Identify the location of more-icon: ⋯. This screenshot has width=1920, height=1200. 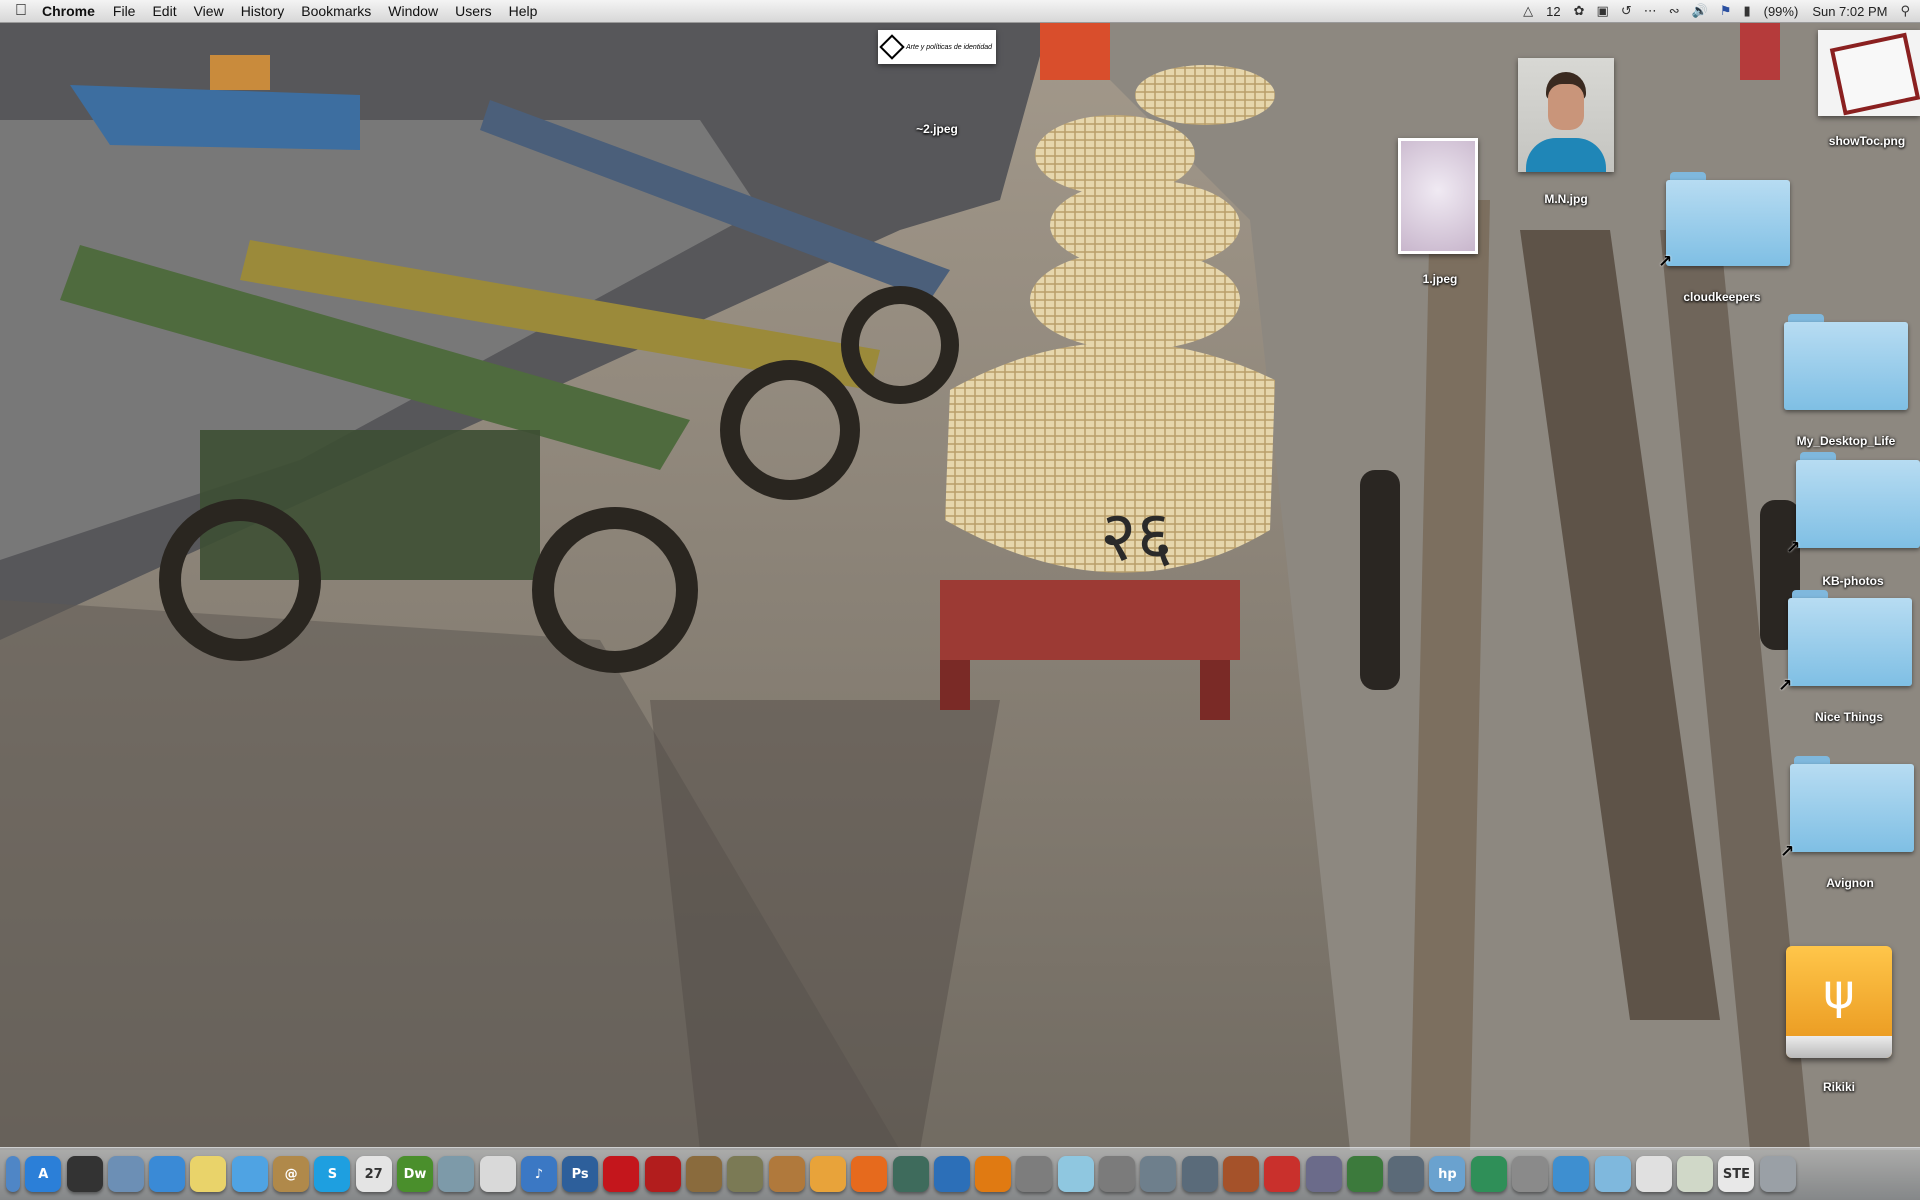
(1650, 11).